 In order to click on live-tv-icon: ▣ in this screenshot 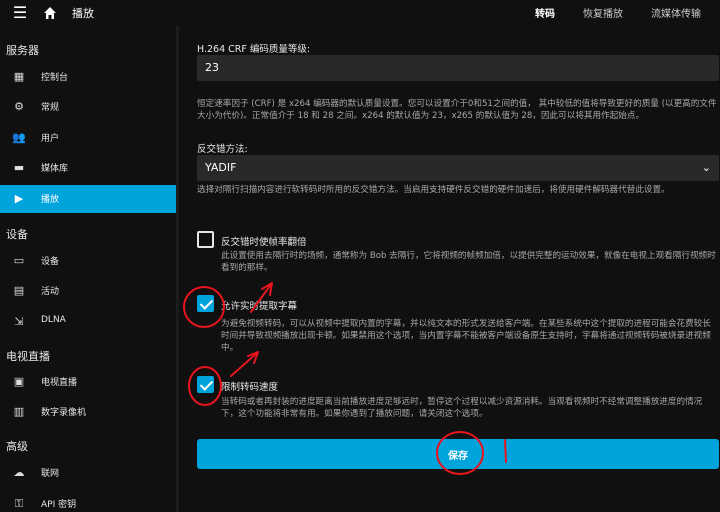, I will do `click(19, 381)`.